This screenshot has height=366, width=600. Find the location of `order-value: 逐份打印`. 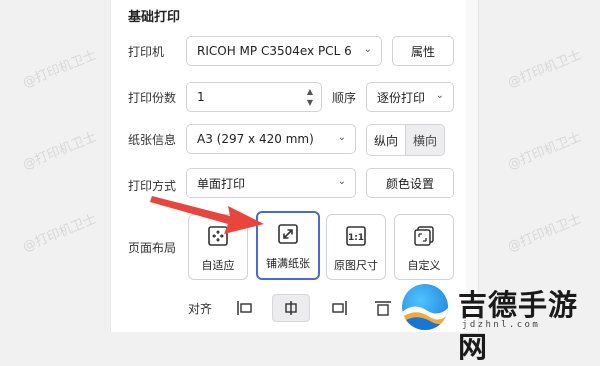

order-value: 逐份打印 is located at coordinates (401, 97).